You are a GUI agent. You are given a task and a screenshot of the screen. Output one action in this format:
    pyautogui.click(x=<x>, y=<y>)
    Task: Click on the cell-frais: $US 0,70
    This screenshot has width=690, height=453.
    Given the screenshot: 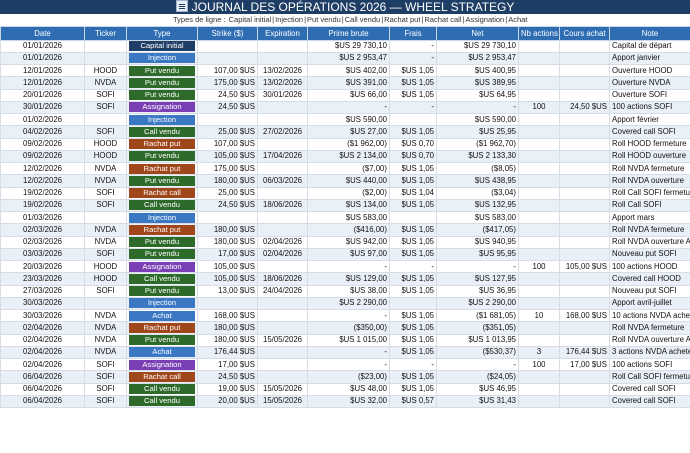 What is the action you would take?
    pyautogui.click(x=413, y=156)
    